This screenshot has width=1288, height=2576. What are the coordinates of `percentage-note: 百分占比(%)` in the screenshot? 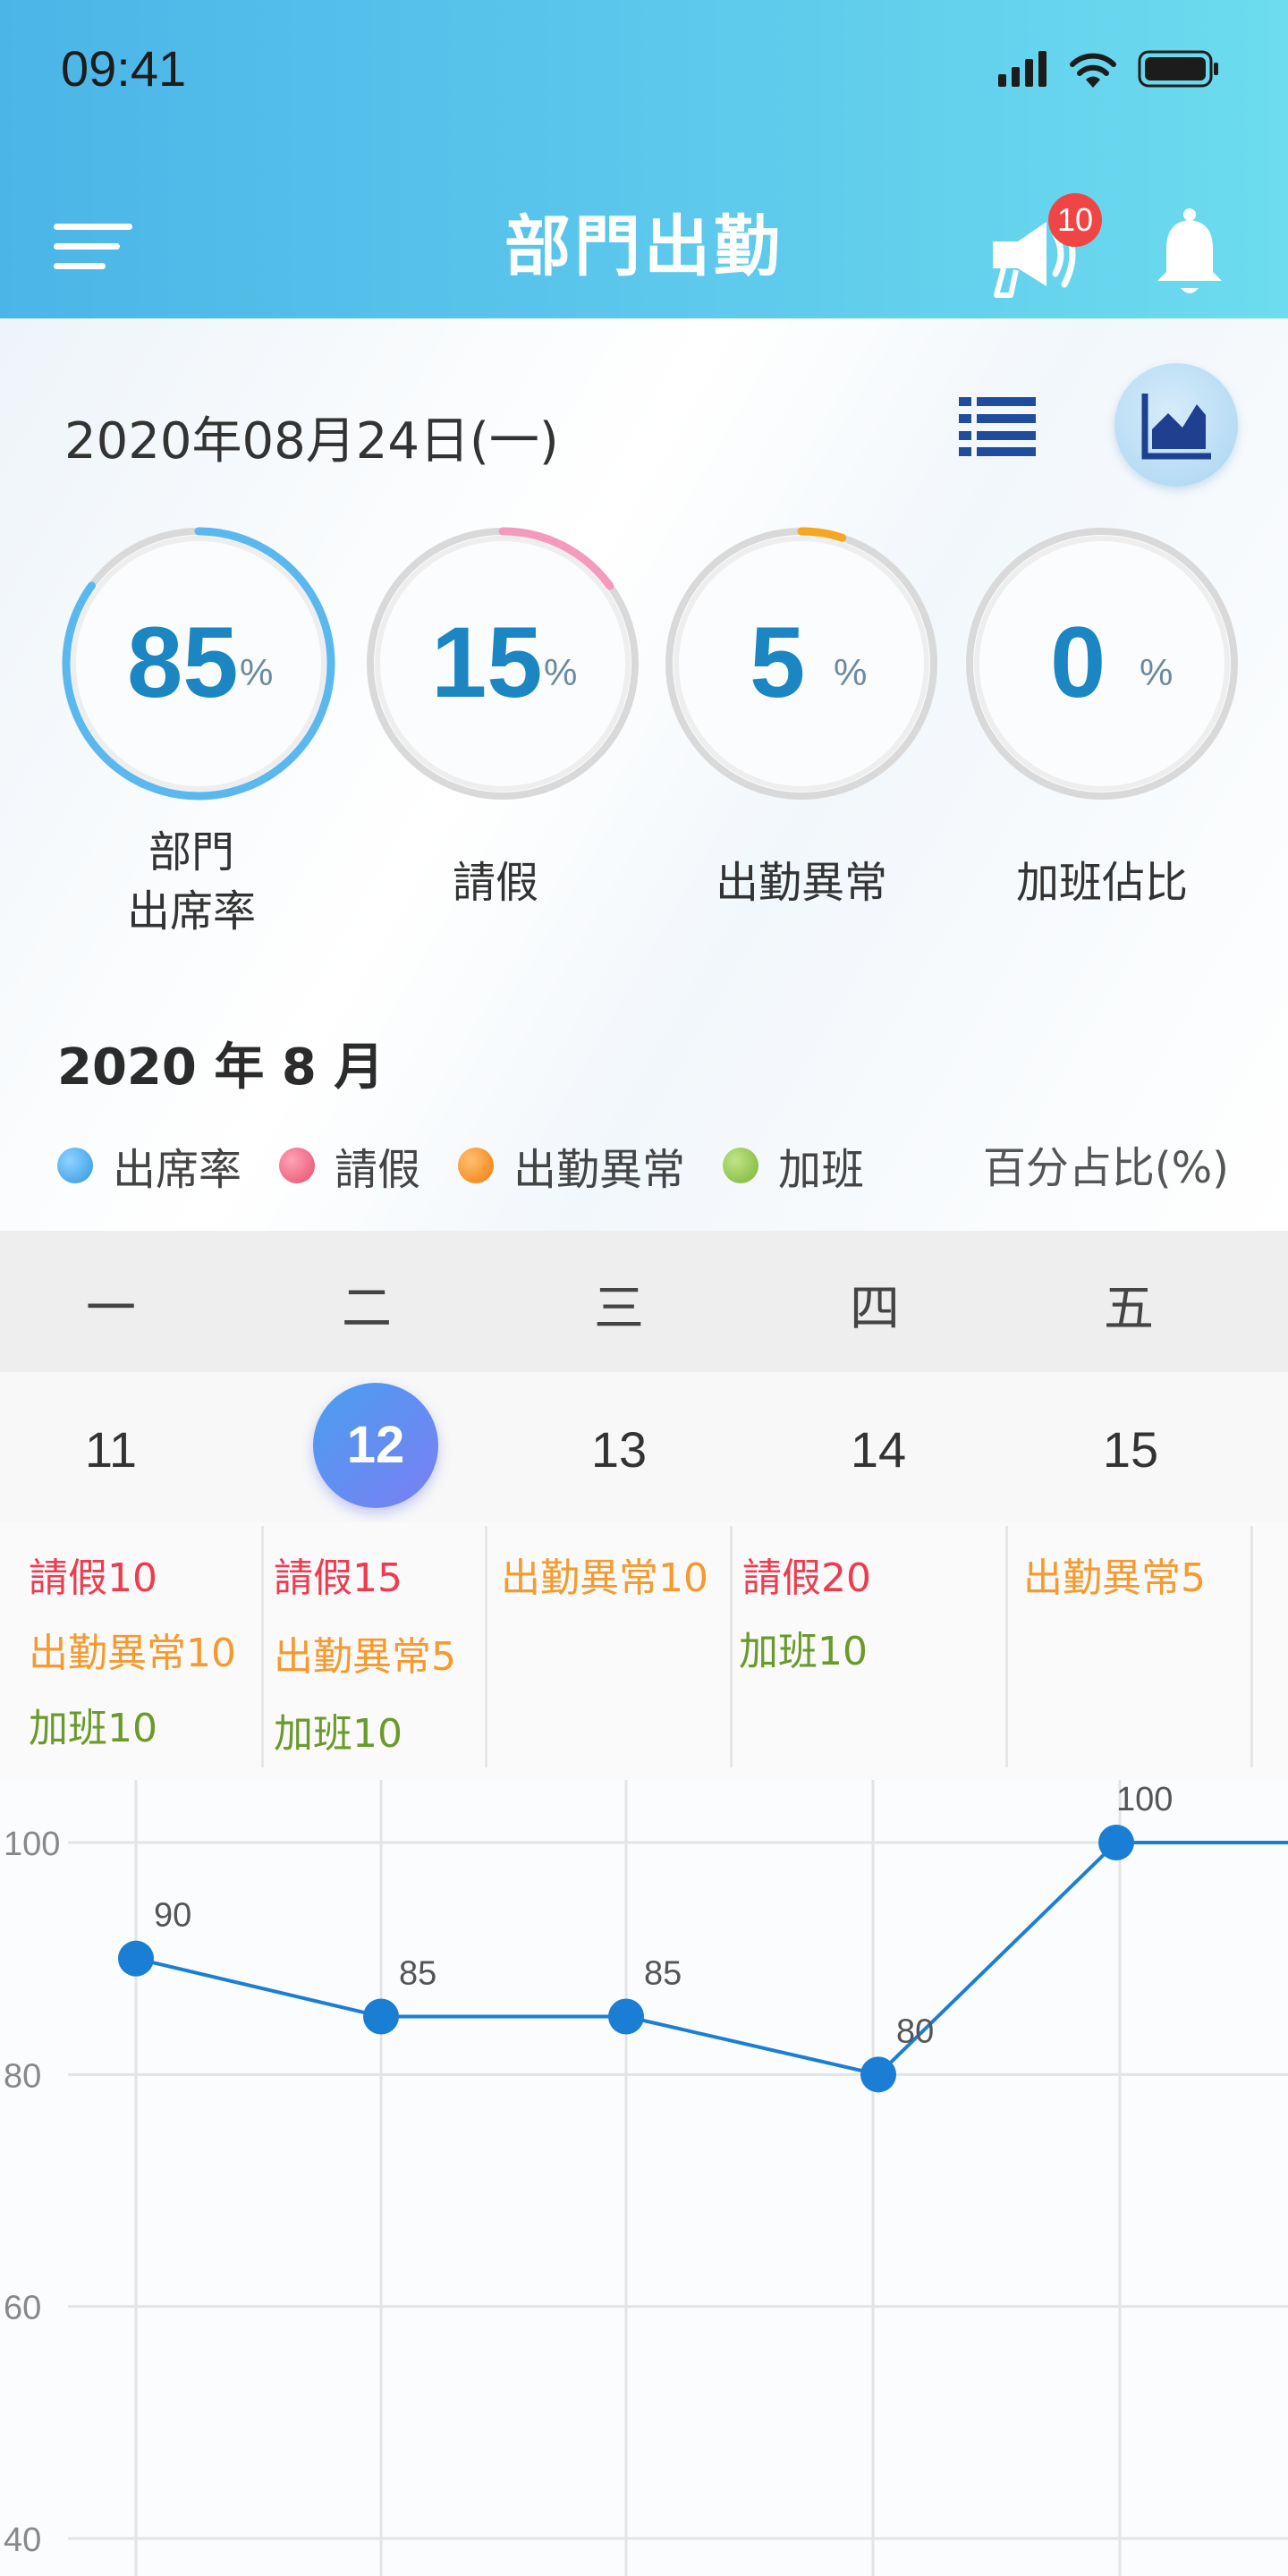 It's located at (1105, 1168).